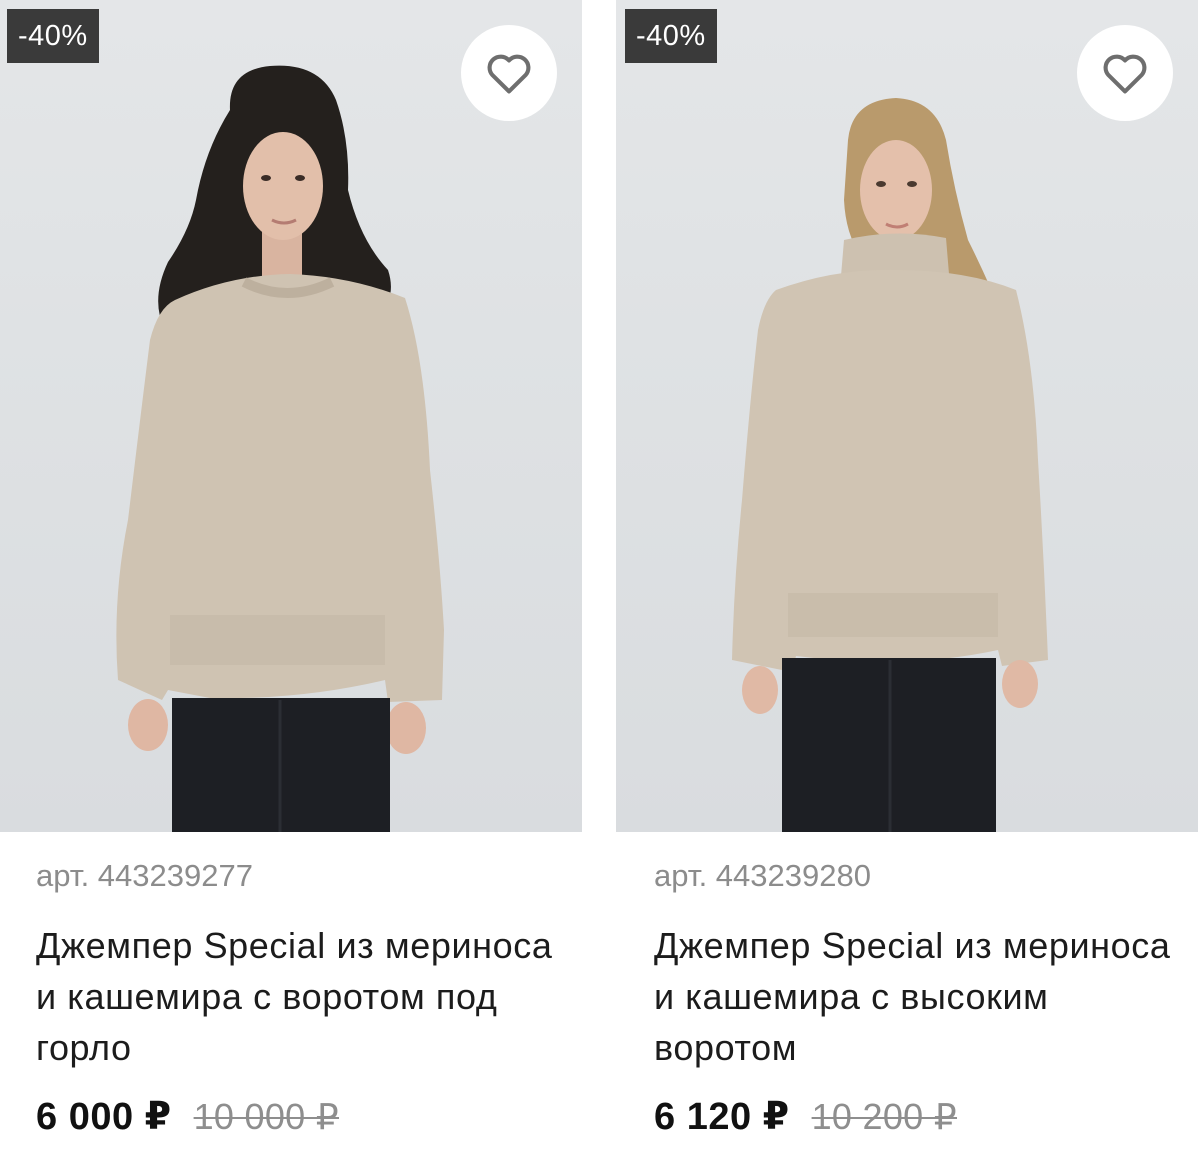  Describe the element at coordinates (884, 1116) in the screenshot. I see `price-old: 10 200 ₽` at that location.